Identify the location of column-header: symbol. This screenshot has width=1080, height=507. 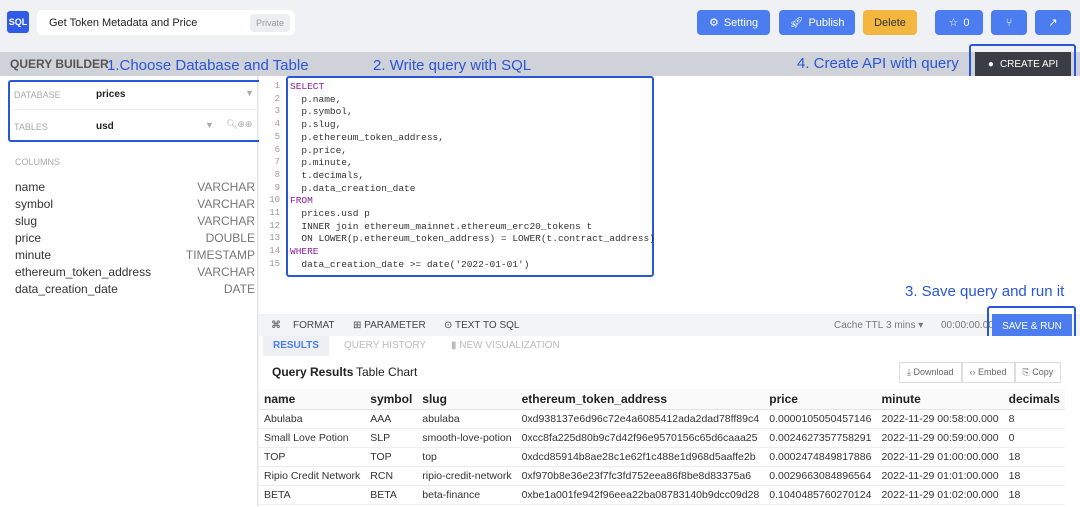
(391, 399).